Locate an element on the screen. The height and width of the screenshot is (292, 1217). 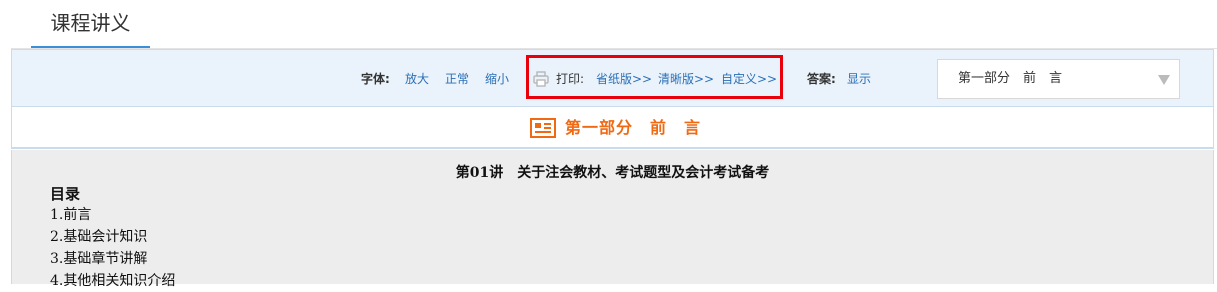
toc-item: 1.前言 is located at coordinates (112, 215).